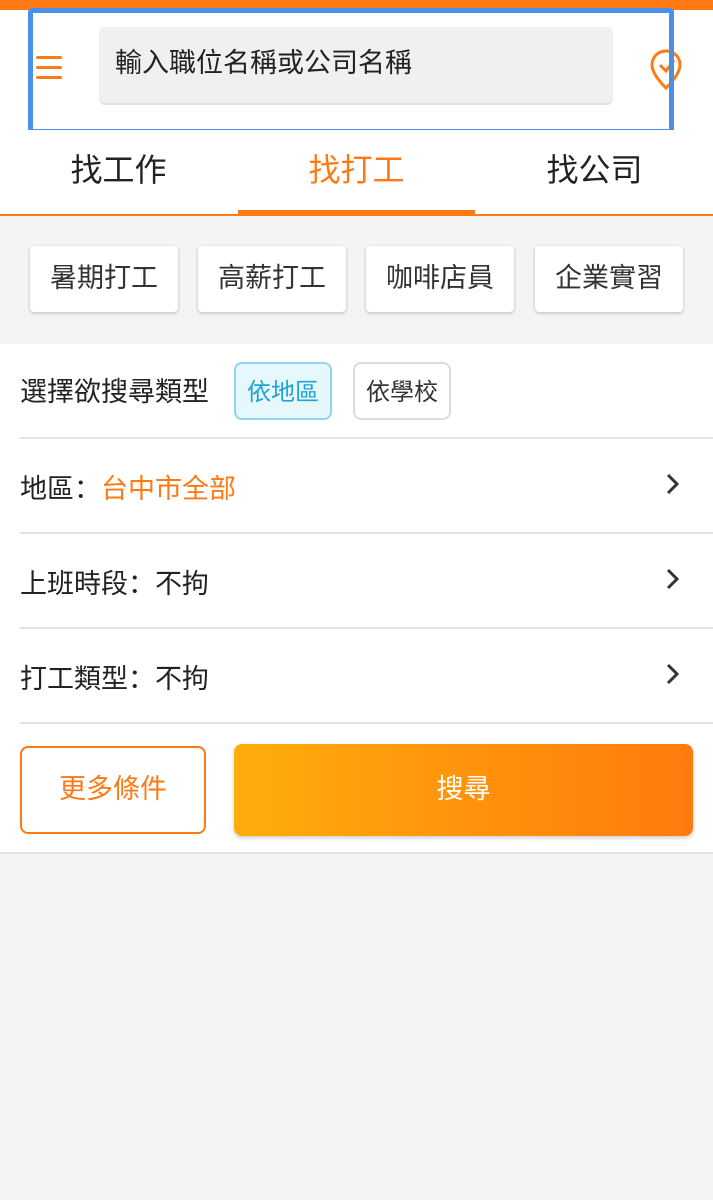 Image resolution: width=713 pixels, height=1200 pixels. I want to click on search-type-by-school-button: 依學校, so click(402, 391).